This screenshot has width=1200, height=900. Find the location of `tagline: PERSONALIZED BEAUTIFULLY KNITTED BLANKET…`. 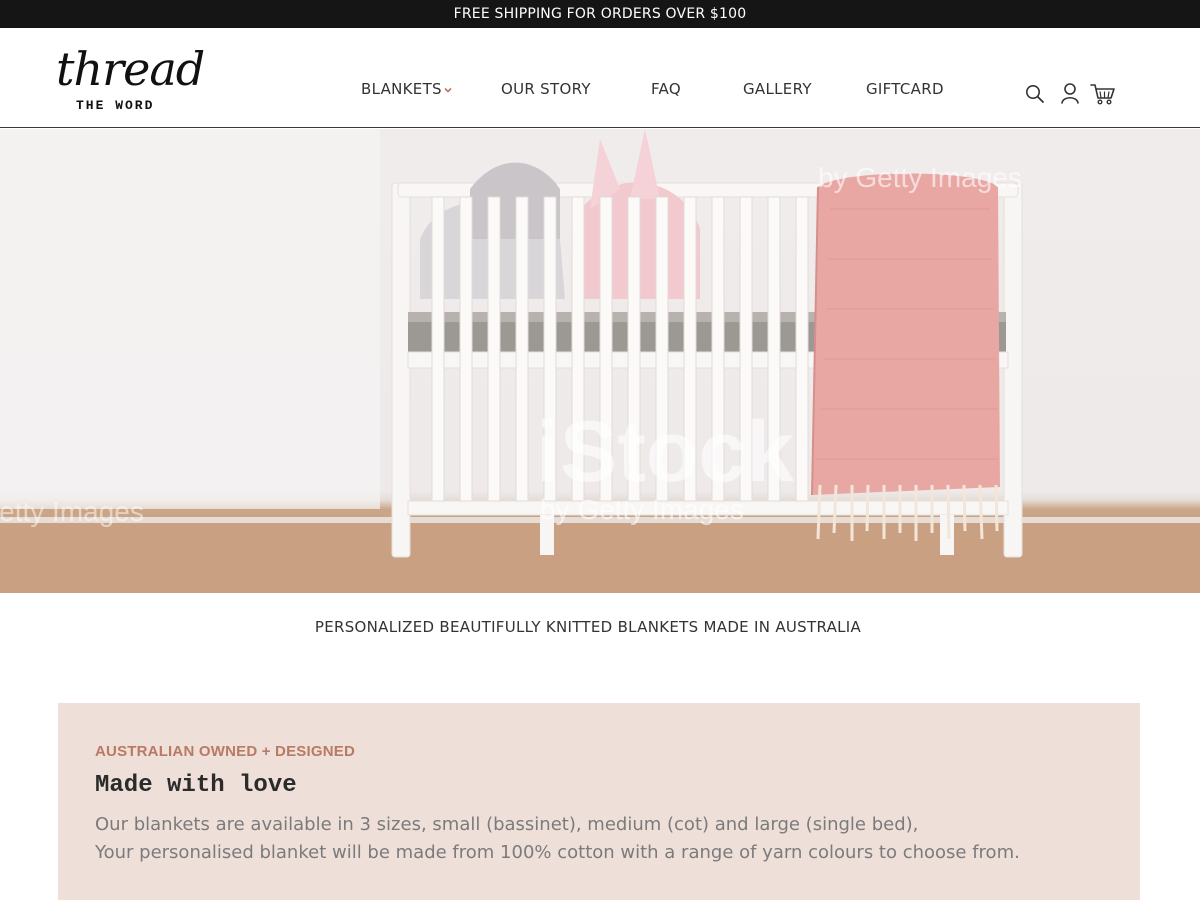

tagline: PERSONALIZED BEAUTIFULLY KNITTED BLANKET… is located at coordinates (588, 627).